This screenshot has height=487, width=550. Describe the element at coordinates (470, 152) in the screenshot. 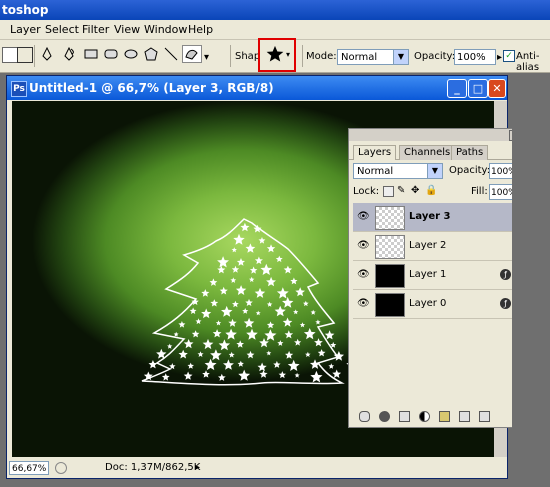

I see `tab-paths: Paths` at that location.